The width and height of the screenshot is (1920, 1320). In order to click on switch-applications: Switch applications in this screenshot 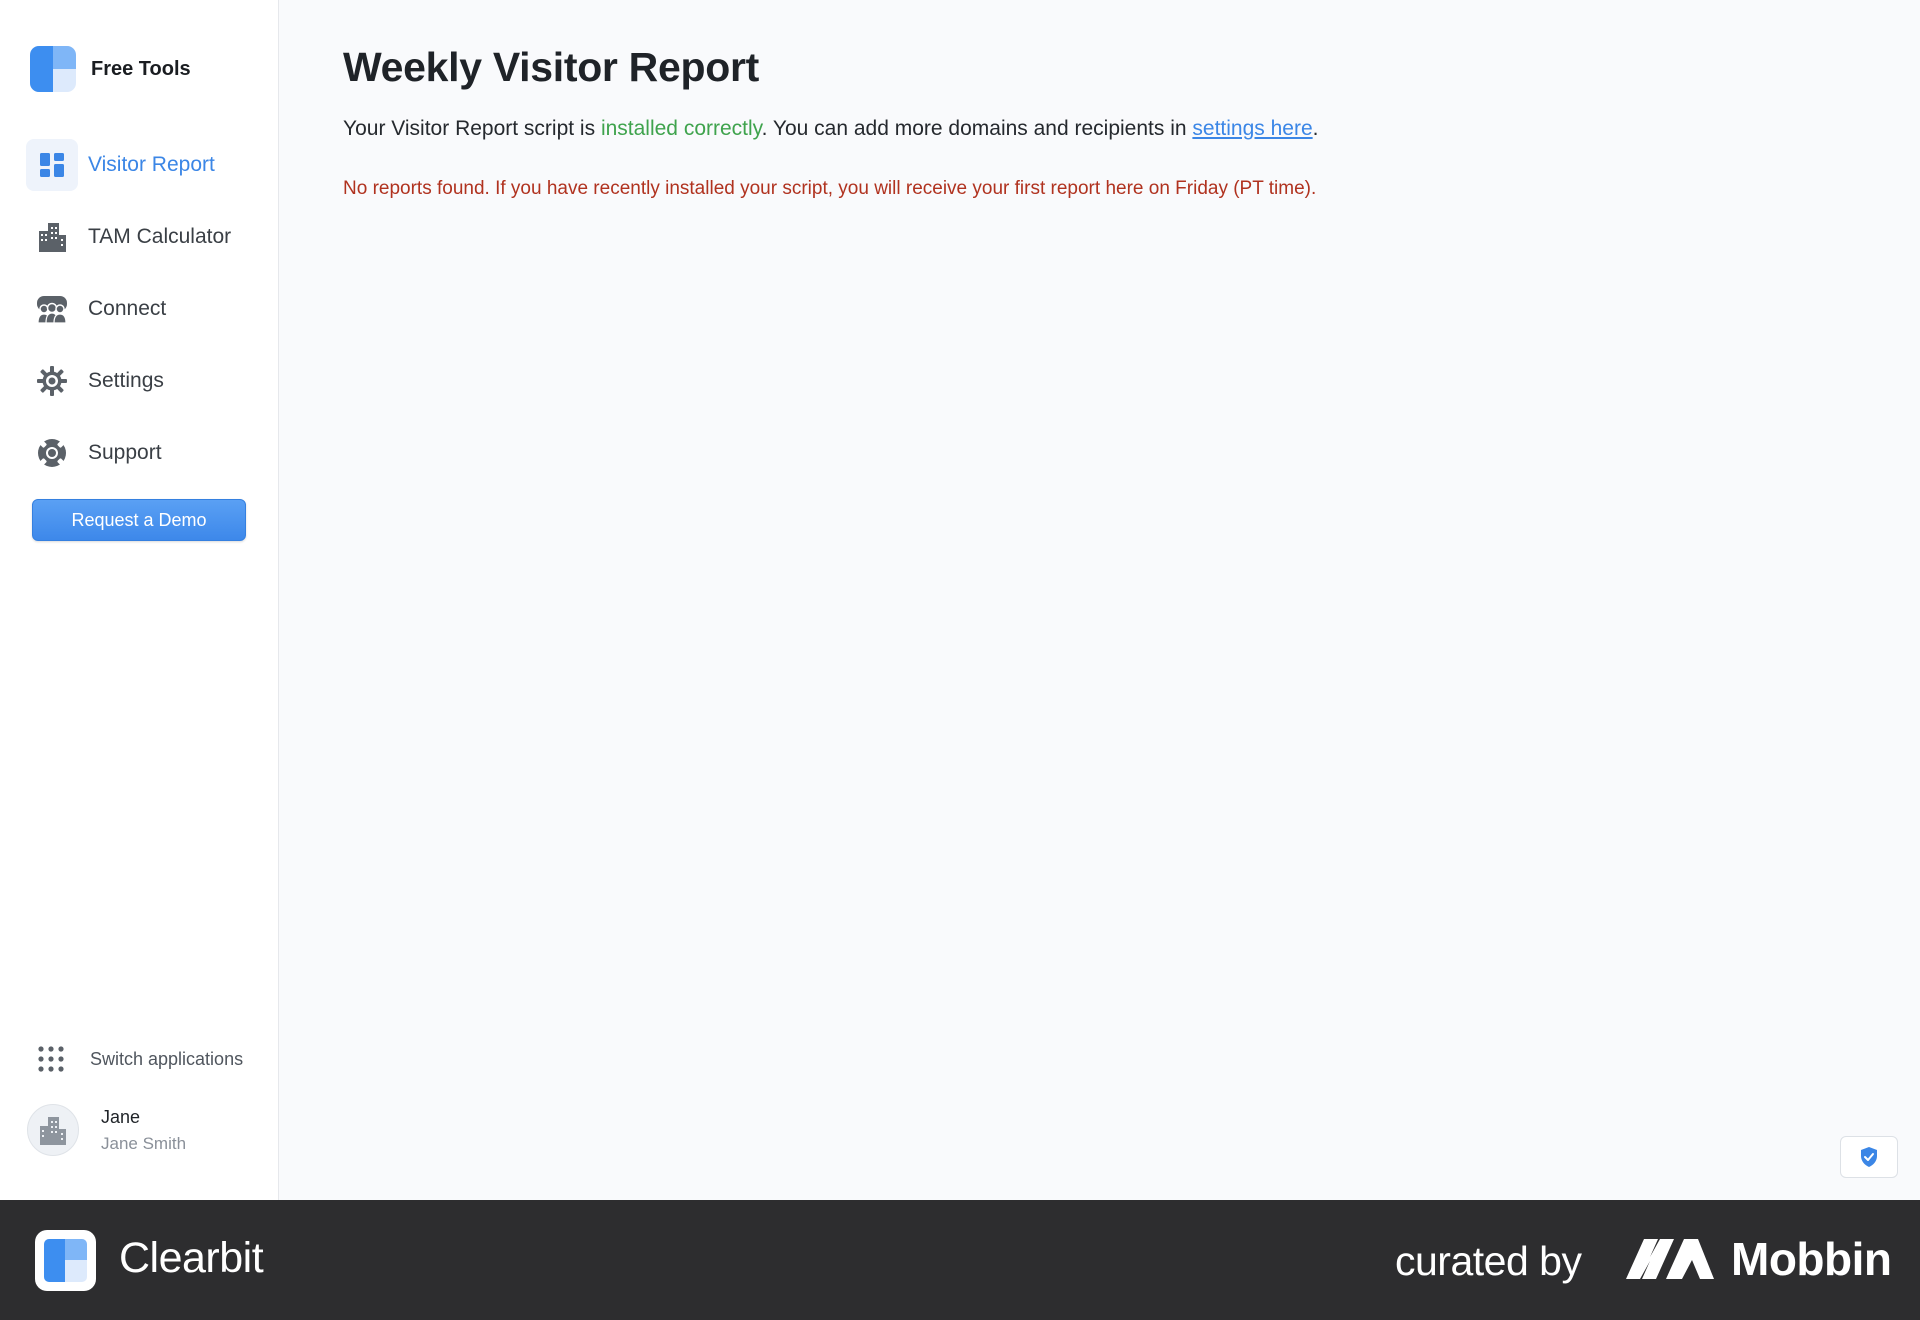, I will do `click(140, 1059)`.